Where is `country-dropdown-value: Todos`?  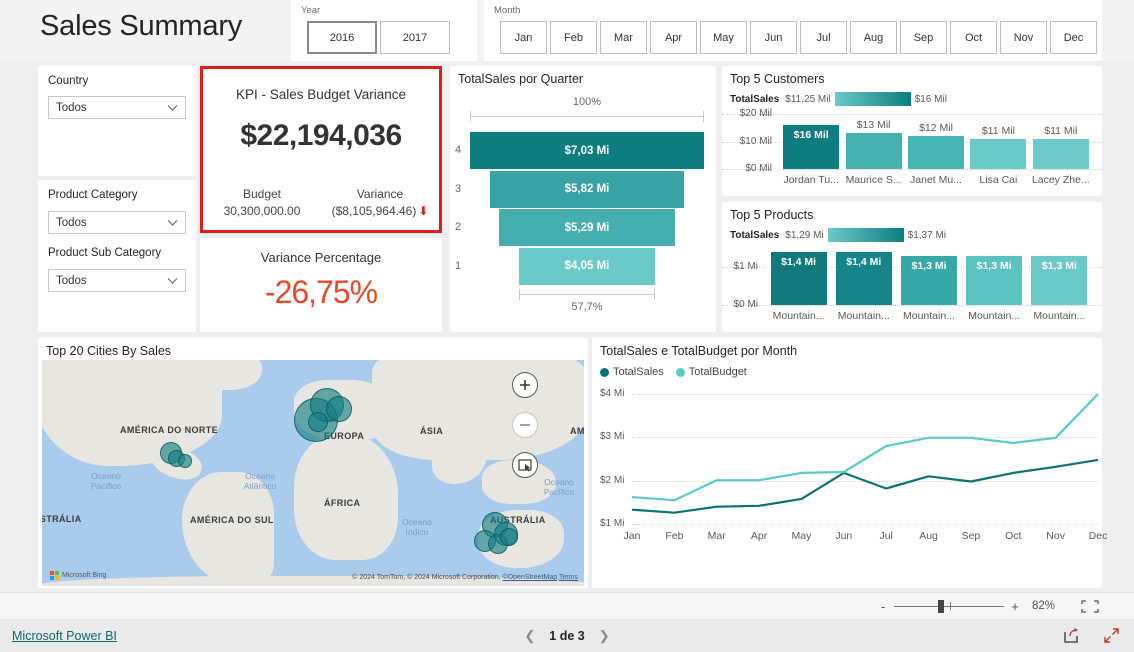 country-dropdown-value: Todos is located at coordinates (71, 107).